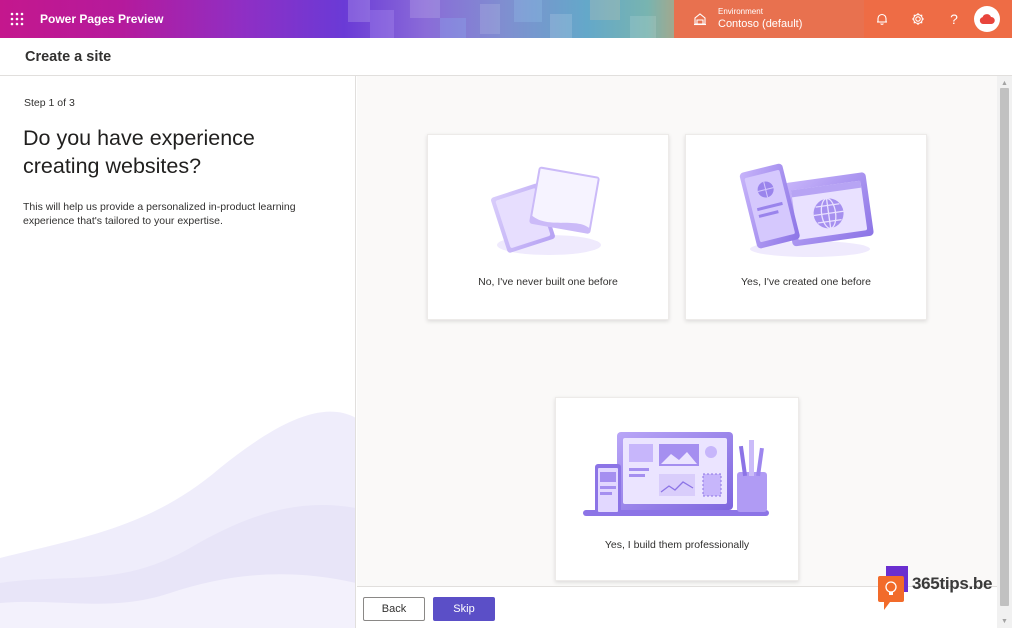 This screenshot has width=1024, height=628. What do you see at coordinates (506, 57) in the screenshot?
I see `page-header: Create a site` at bounding box center [506, 57].